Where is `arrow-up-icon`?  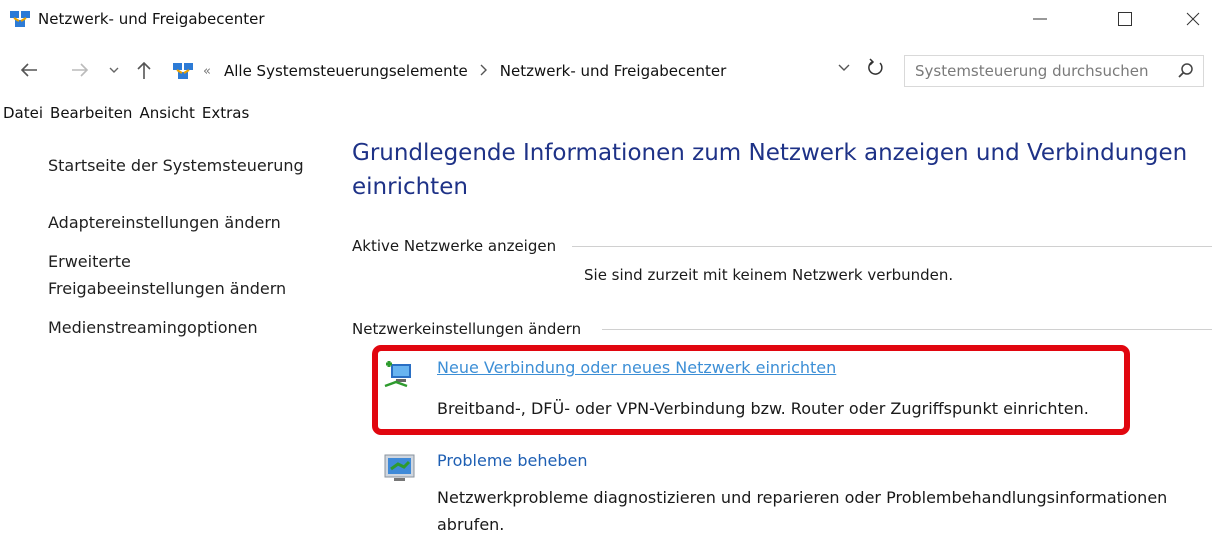 arrow-up-icon is located at coordinates (144, 70).